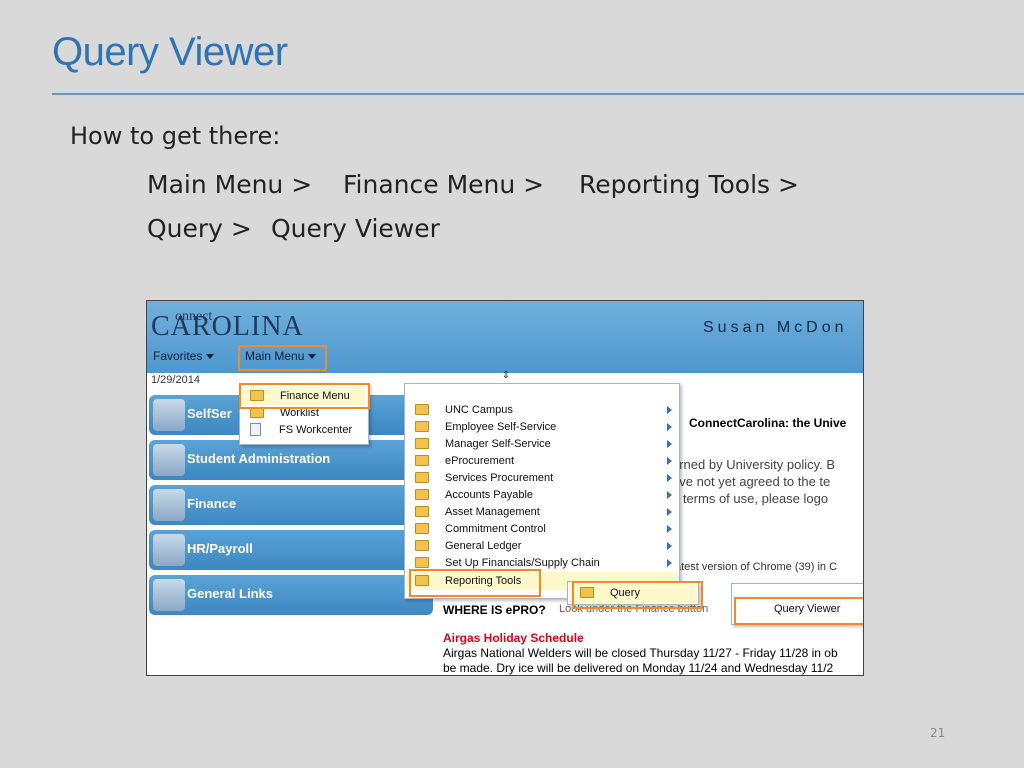  What do you see at coordinates (230, 184) in the screenshot?
I see `path-main-menu: Main Menu >` at bounding box center [230, 184].